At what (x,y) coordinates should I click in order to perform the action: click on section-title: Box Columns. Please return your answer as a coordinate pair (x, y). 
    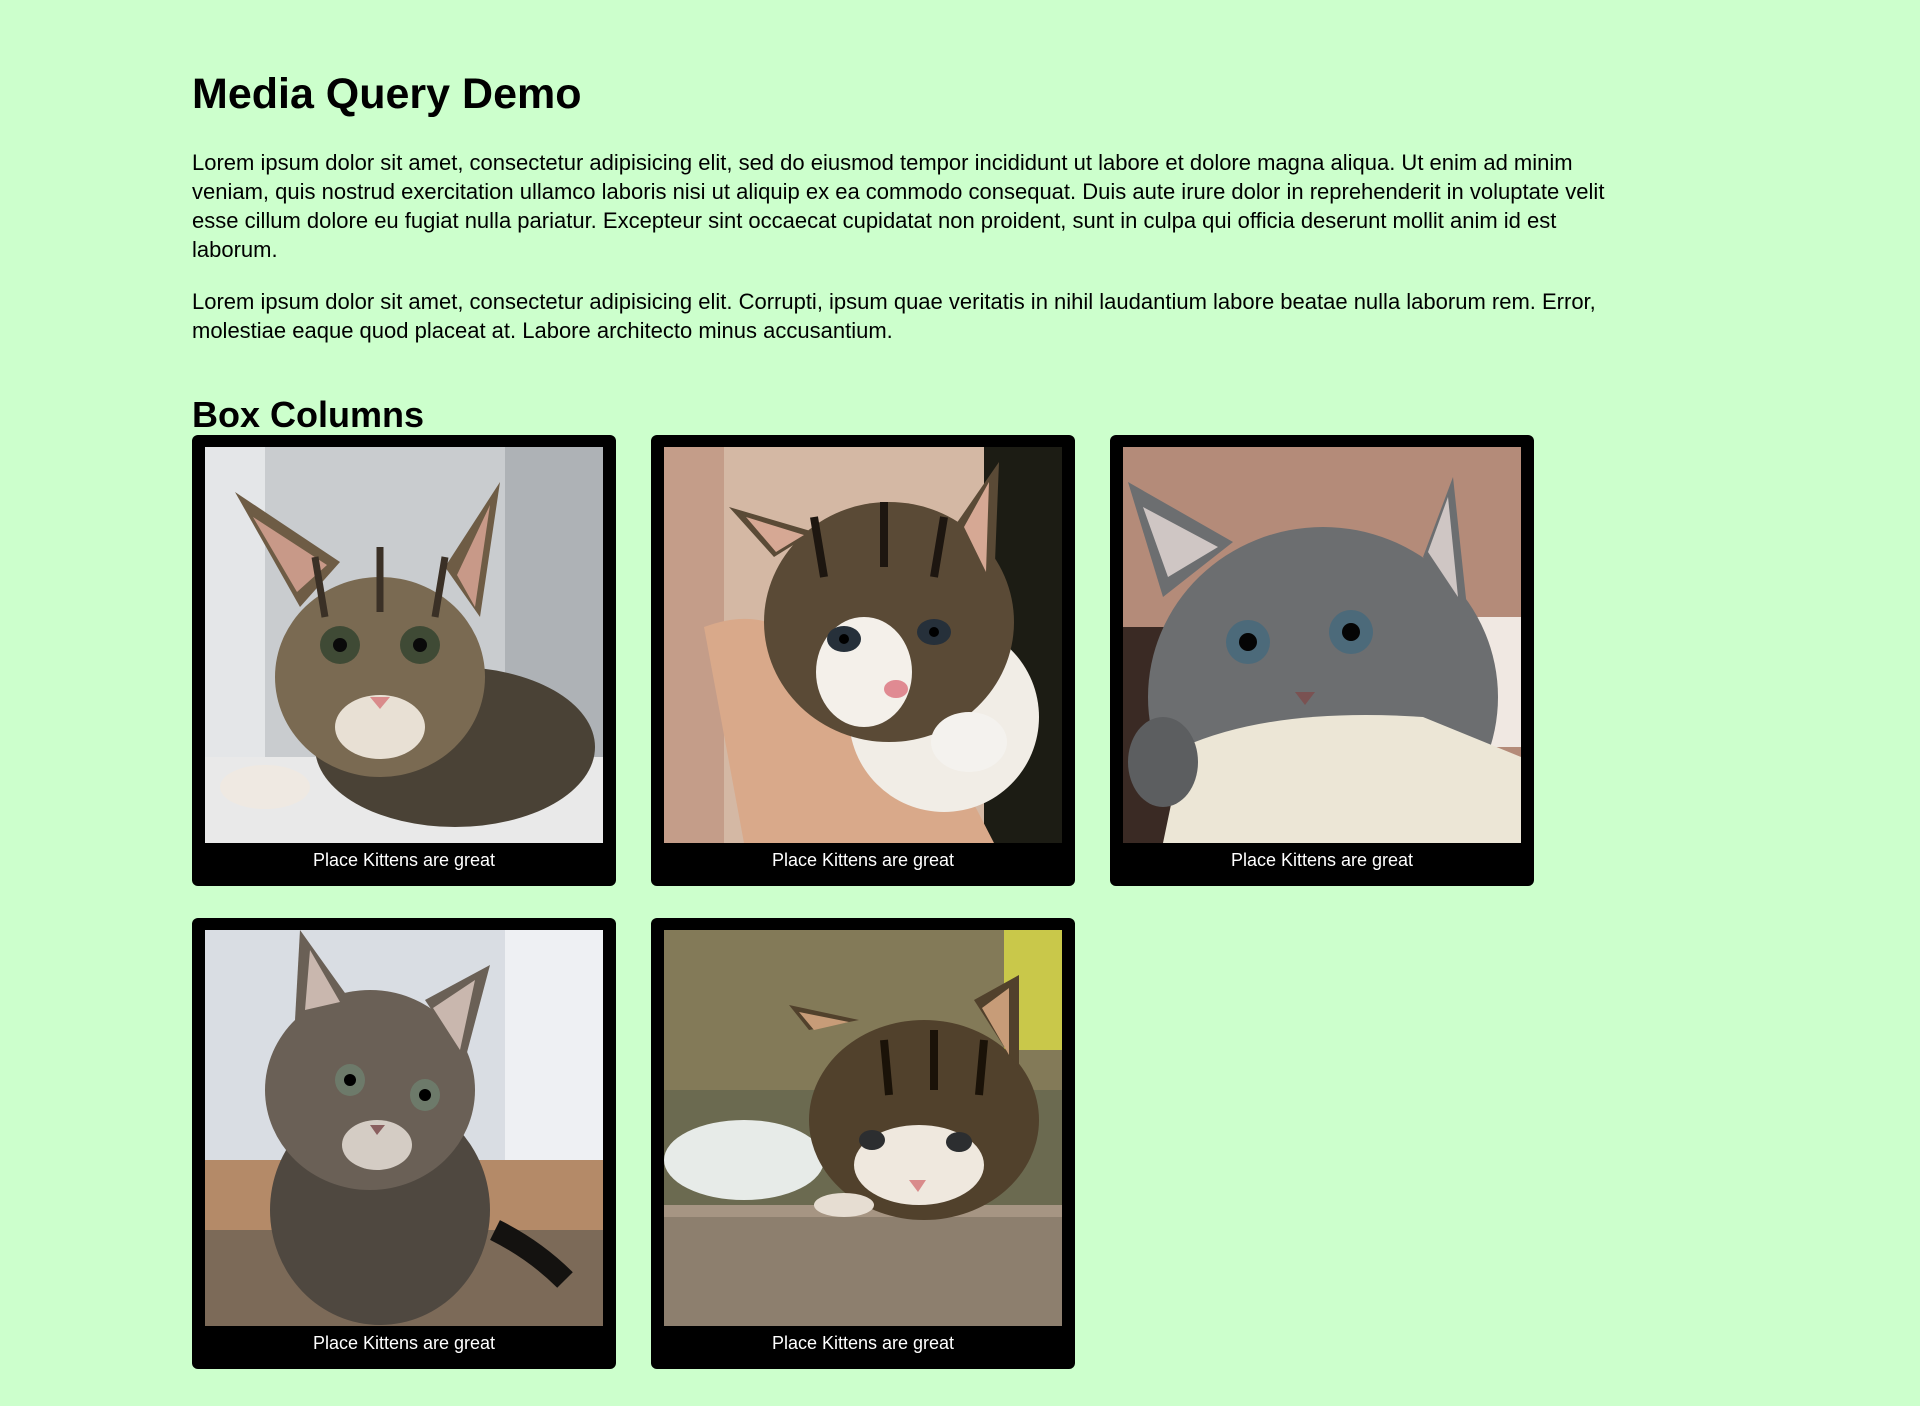
    Looking at the image, I should click on (308, 414).